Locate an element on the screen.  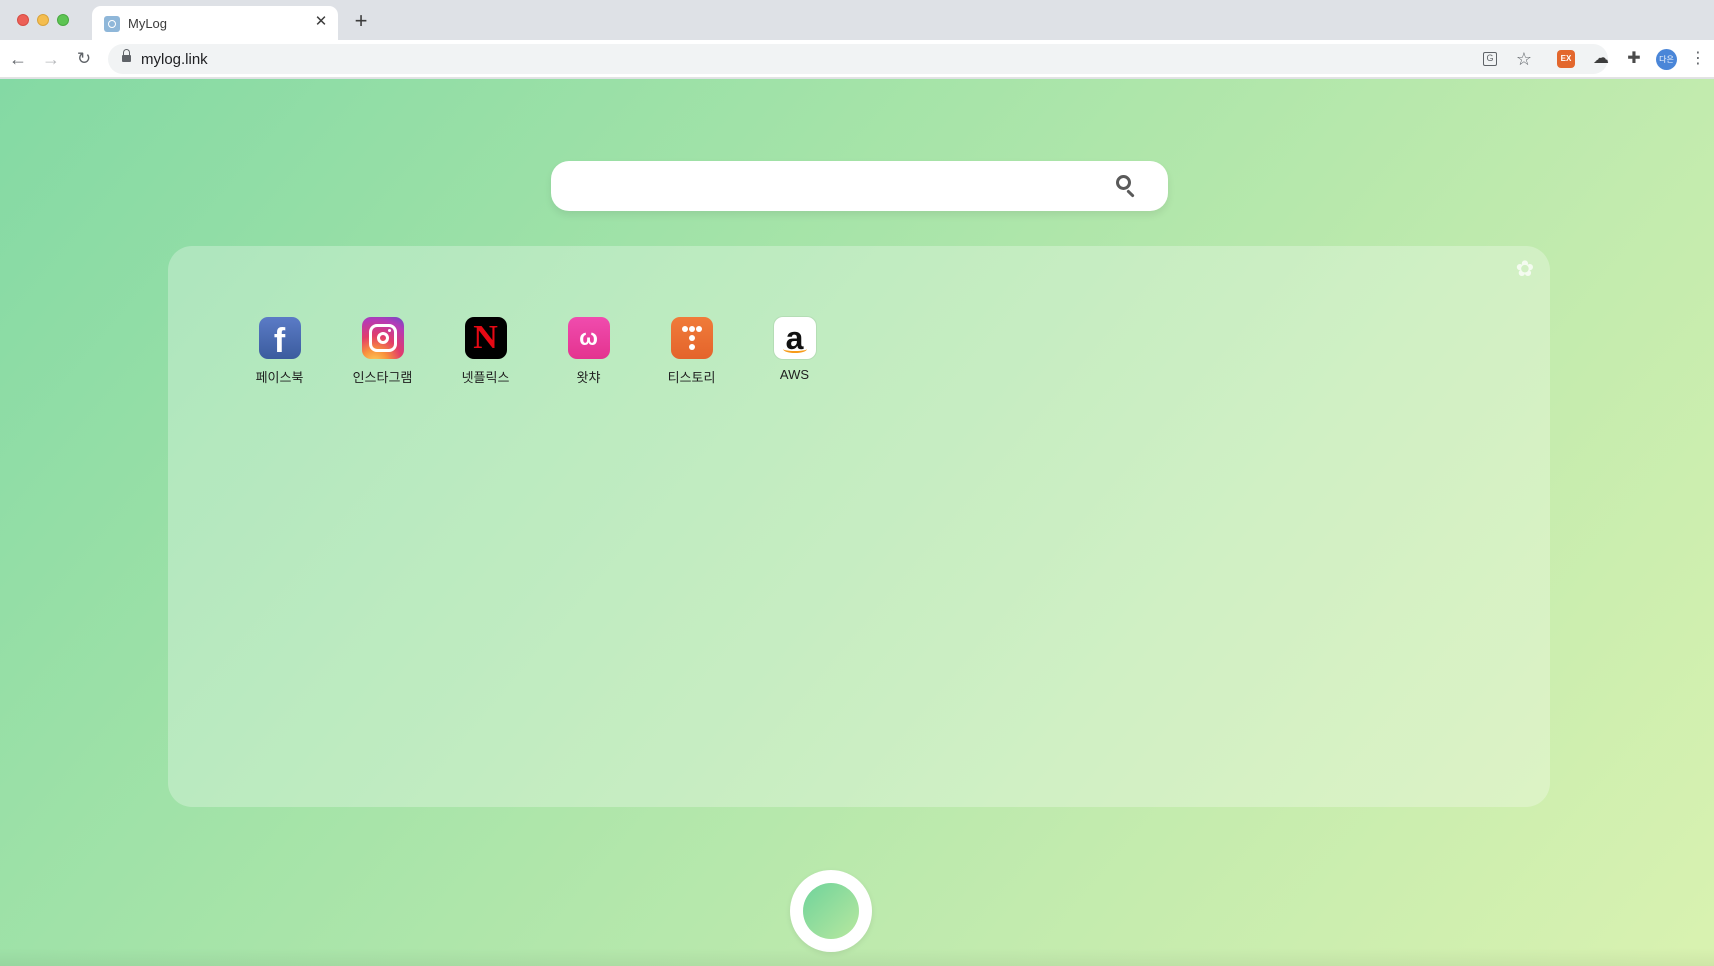
address-bar: mylog.link G ☆ is located at coordinates (858, 59).